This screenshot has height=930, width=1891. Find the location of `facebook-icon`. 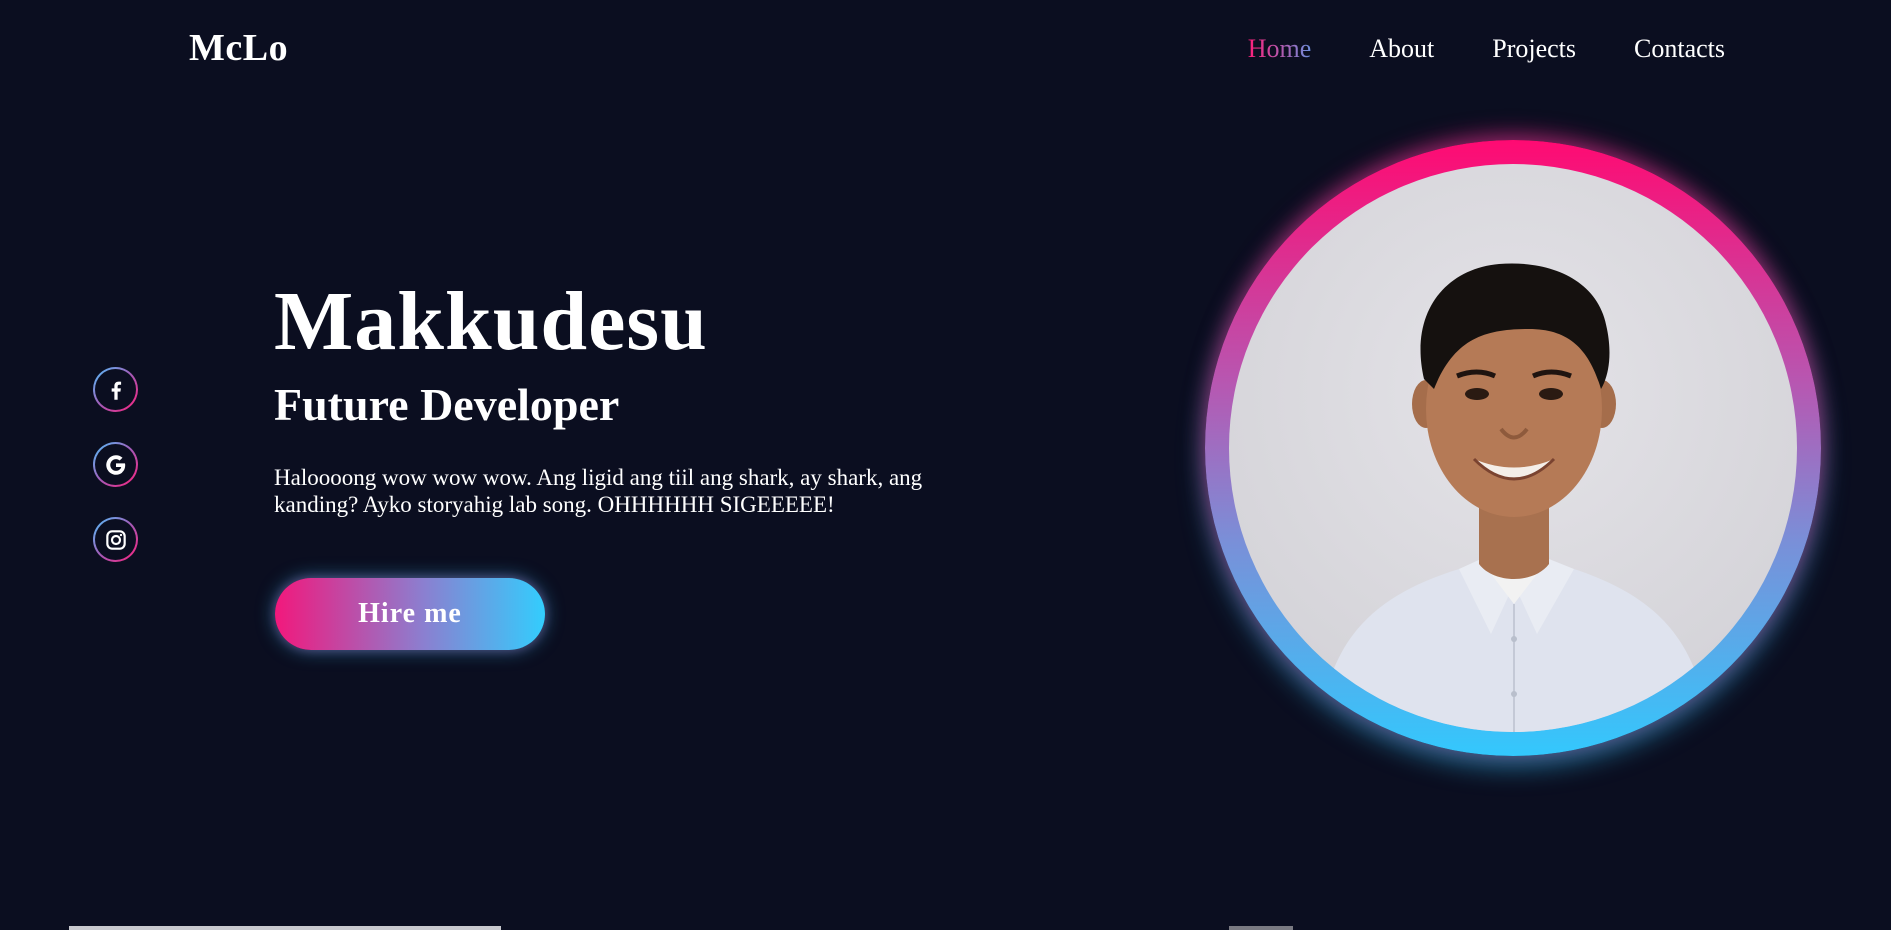

facebook-icon is located at coordinates (116, 390).